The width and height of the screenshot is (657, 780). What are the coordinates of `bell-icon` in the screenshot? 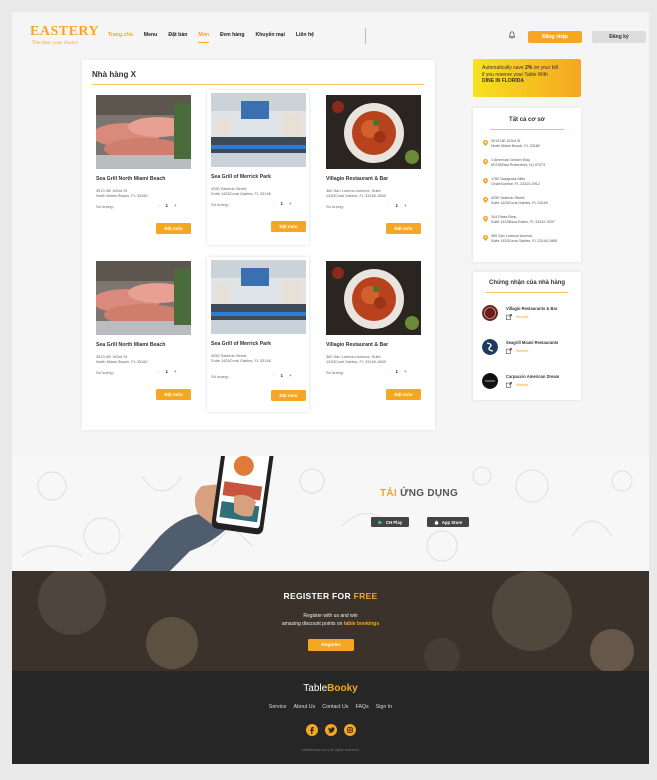 It's located at (512, 35).